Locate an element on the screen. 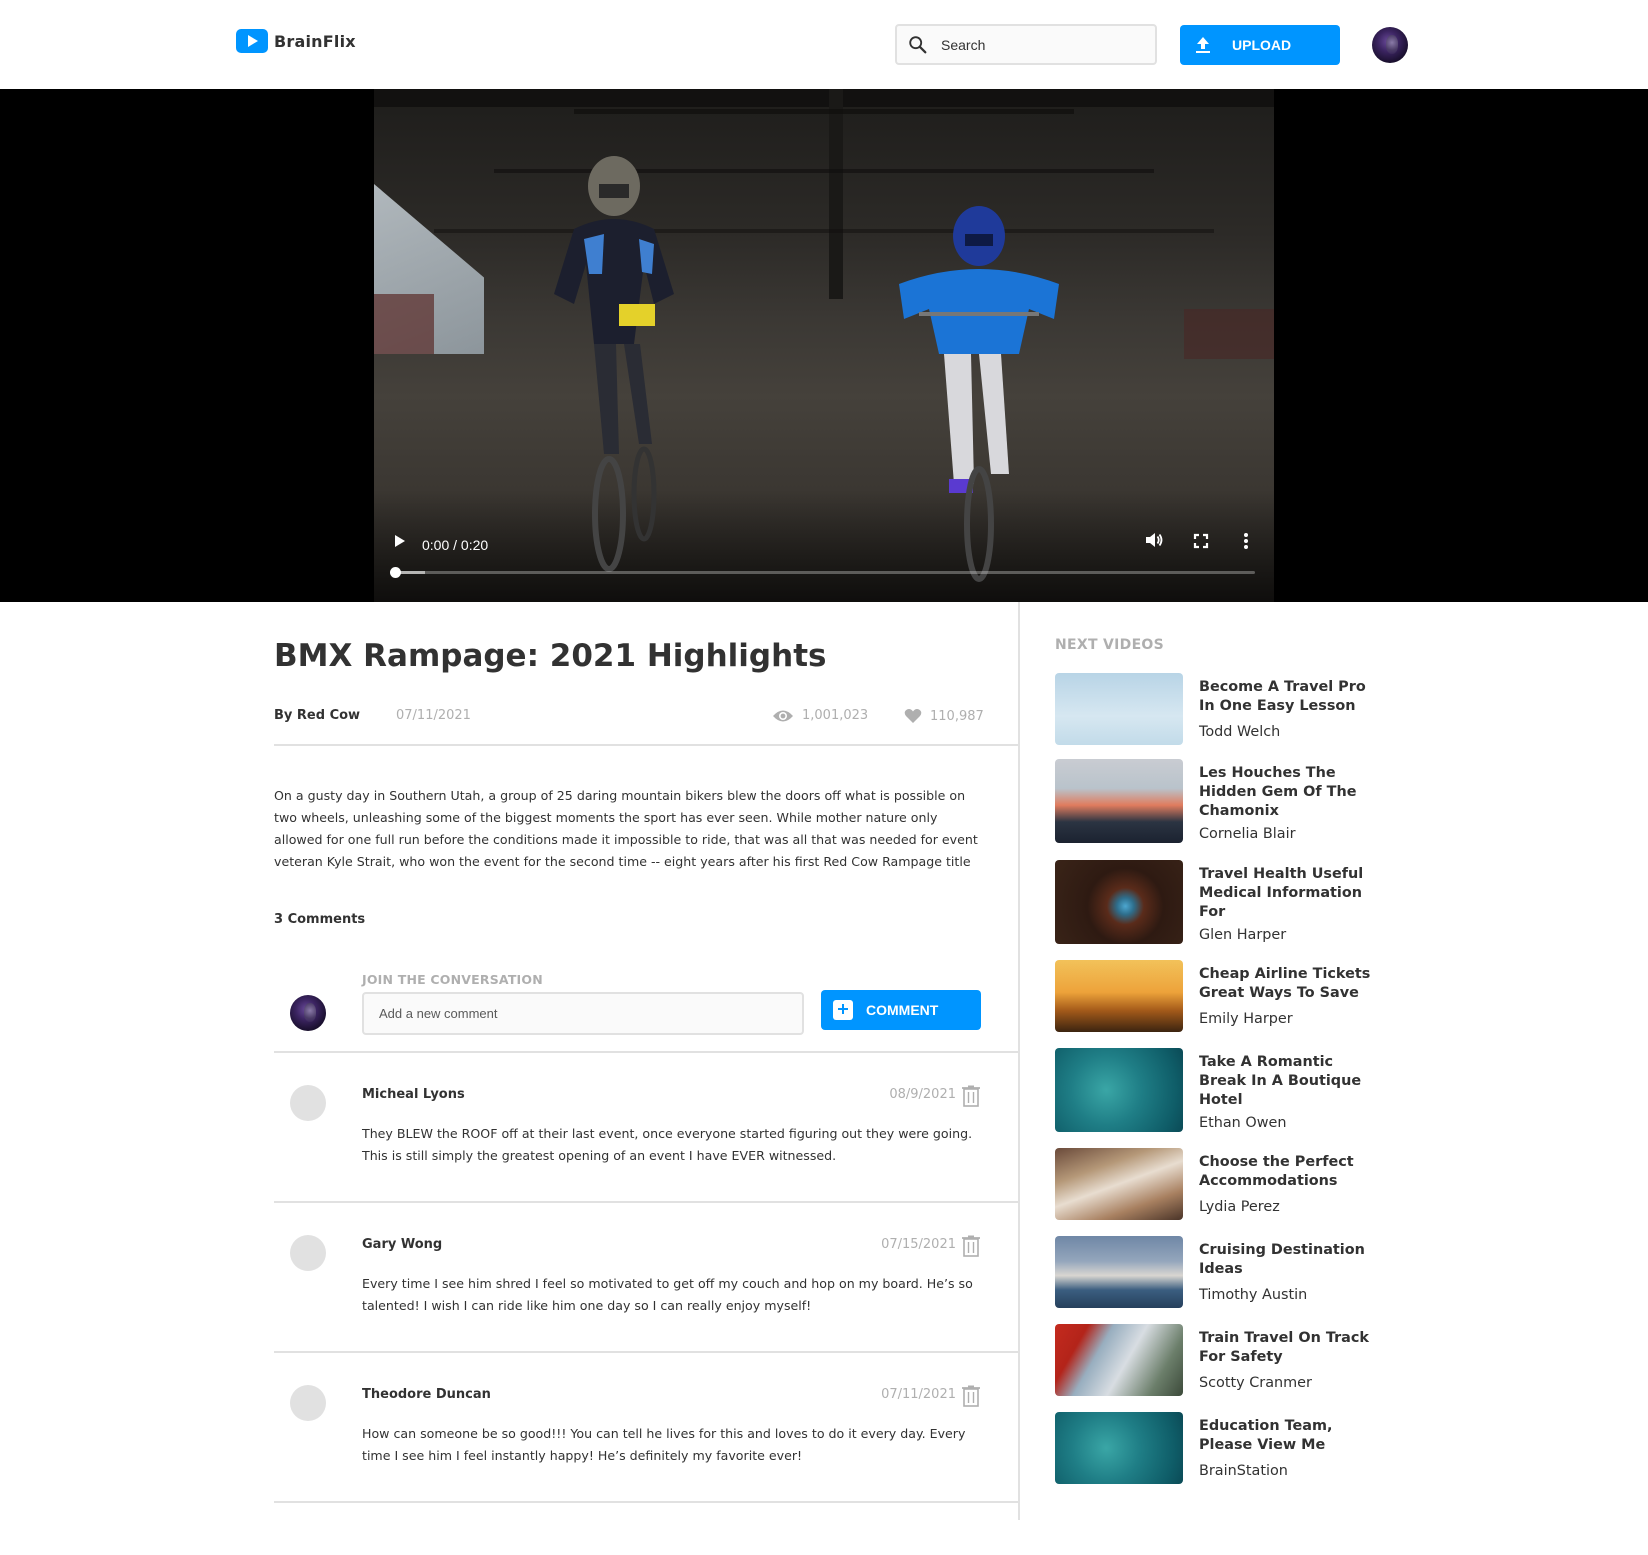 The width and height of the screenshot is (1648, 1555). meta-divider is located at coordinates (646, 745).